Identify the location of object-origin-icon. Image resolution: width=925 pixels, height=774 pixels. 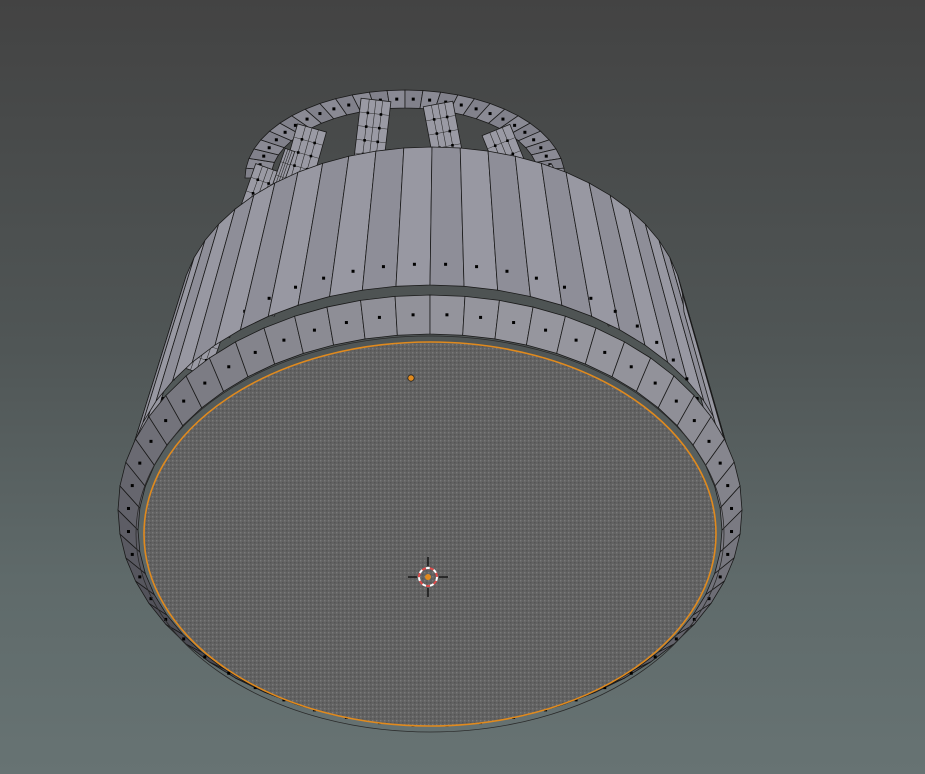
(411, 378).